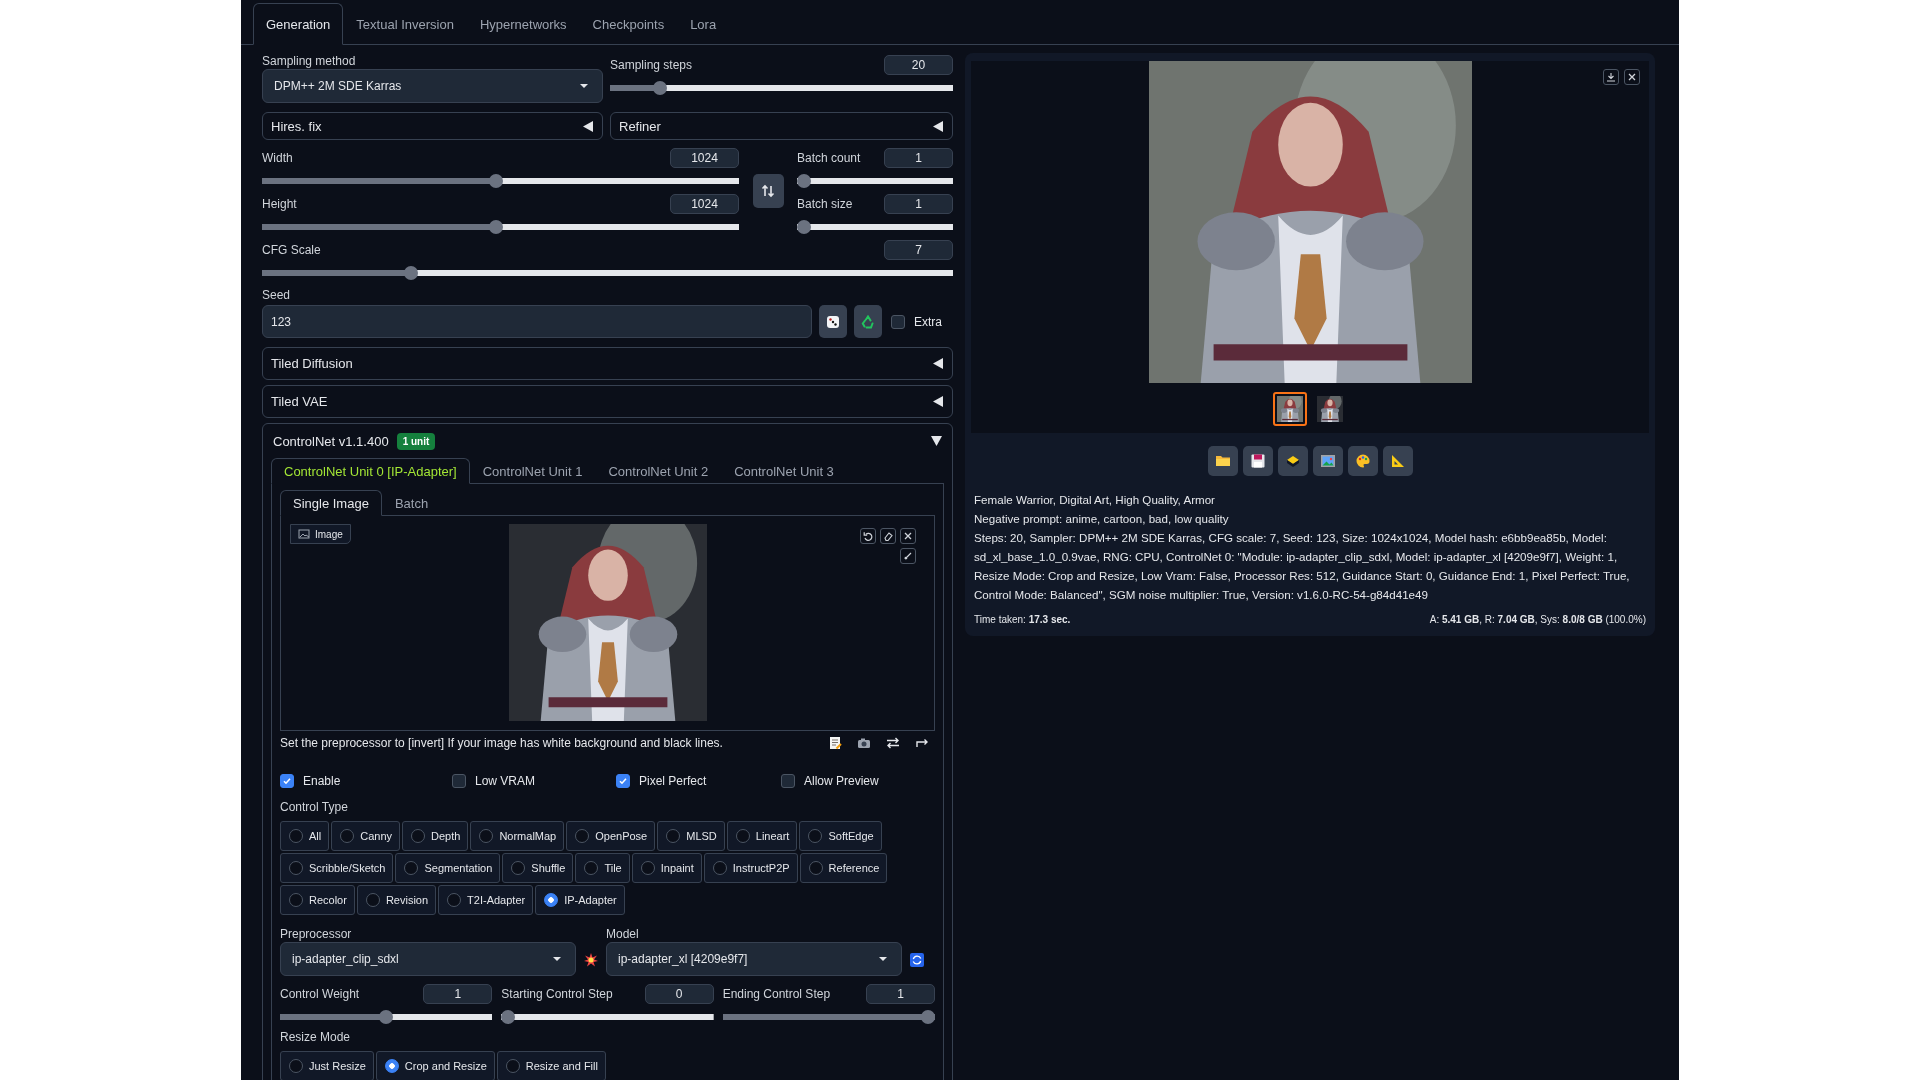  What do you see at coordinates (611, 836) in the screenshot?
I see `radio-option: OpenPose` at bounding box center [611, 836].